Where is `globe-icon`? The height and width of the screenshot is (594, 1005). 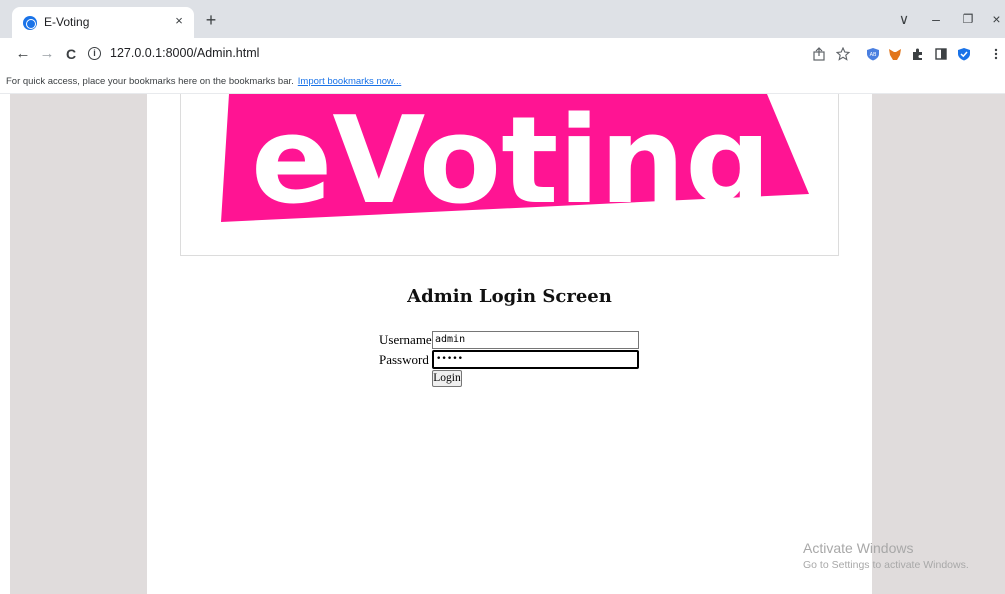 globe-icon is located at coordinates (30, 23).